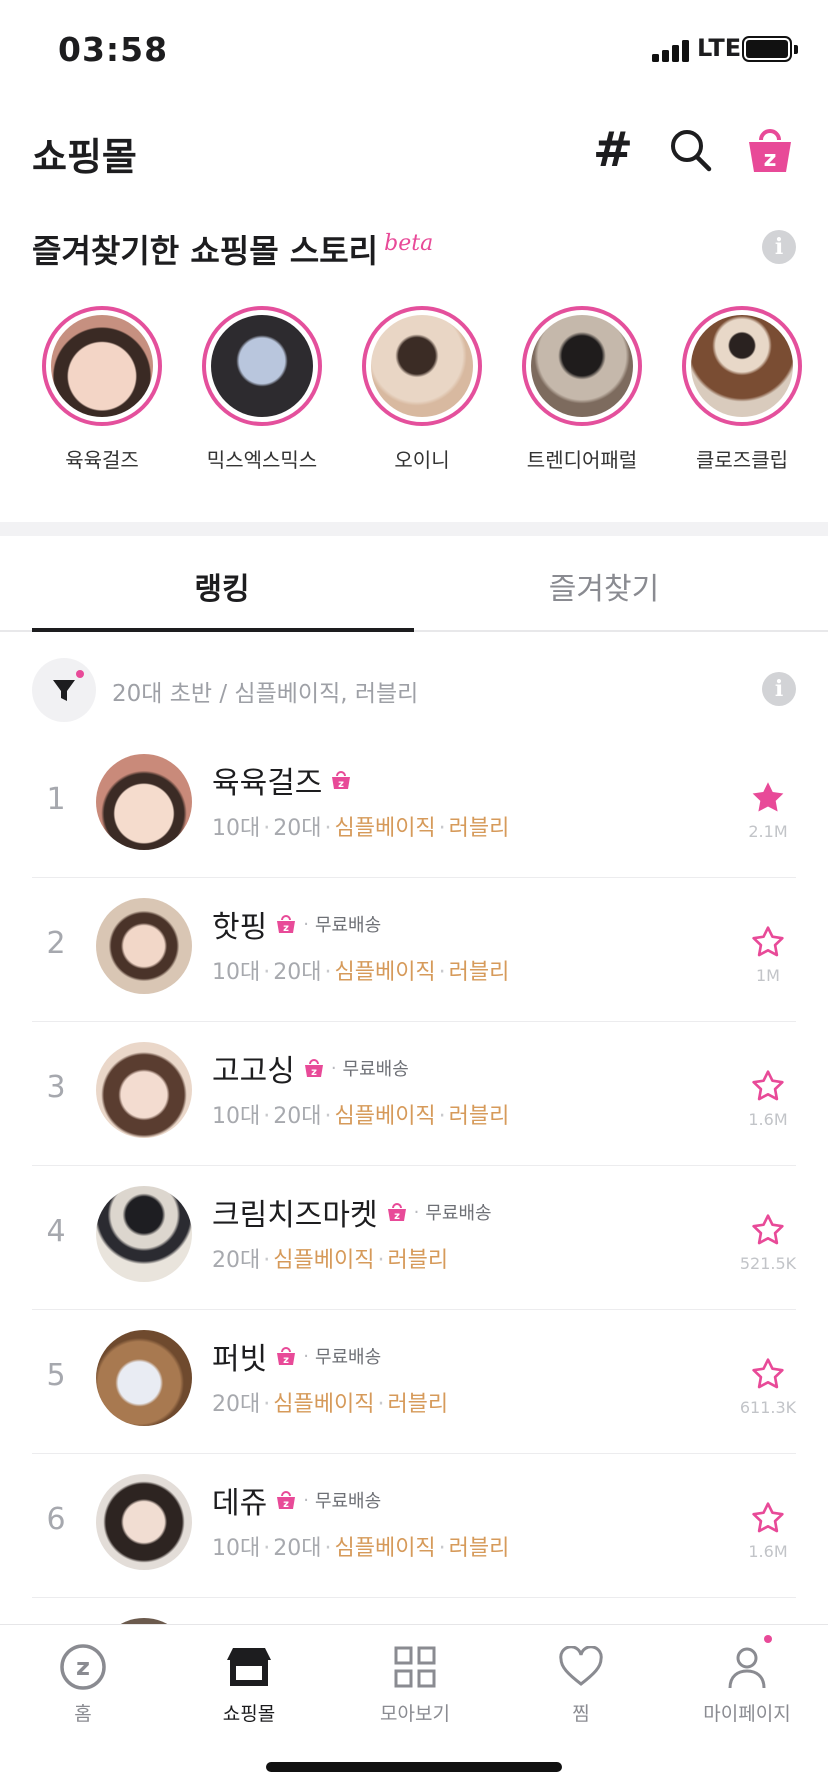 This screenshot has height=1792, width=828. Describe the element at coordinates (671, 50) in the screenshot. I see `signal-icon` at that location.